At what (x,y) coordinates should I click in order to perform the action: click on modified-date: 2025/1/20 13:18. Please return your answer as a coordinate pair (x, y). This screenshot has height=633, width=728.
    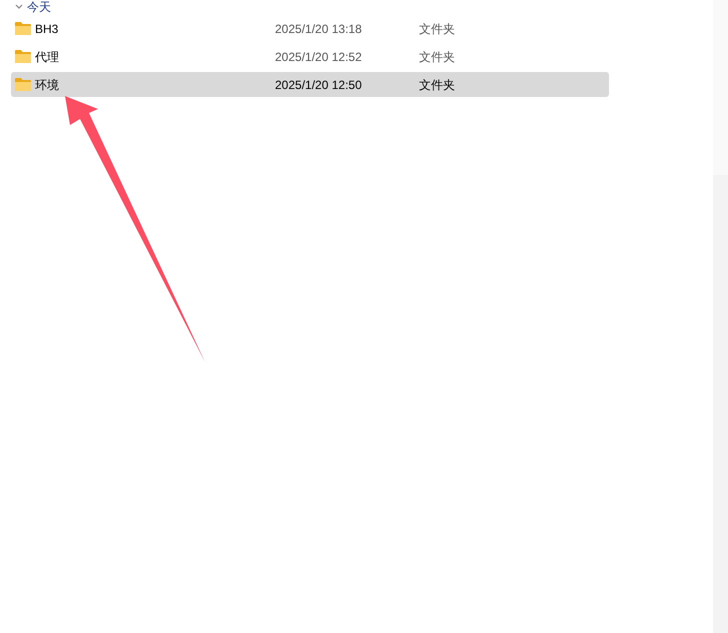
    Looking at the image, I should click on (319, 29).